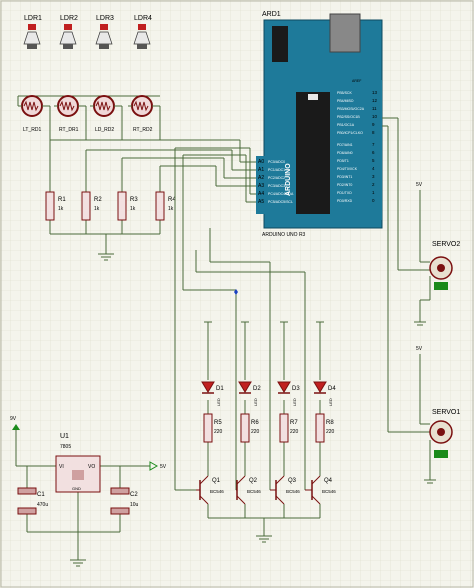 This screenshot has height=588, width=474. Describe the element at coordinates (261, 162) in the screenshot. I see `pin-a0: A0` at that location.